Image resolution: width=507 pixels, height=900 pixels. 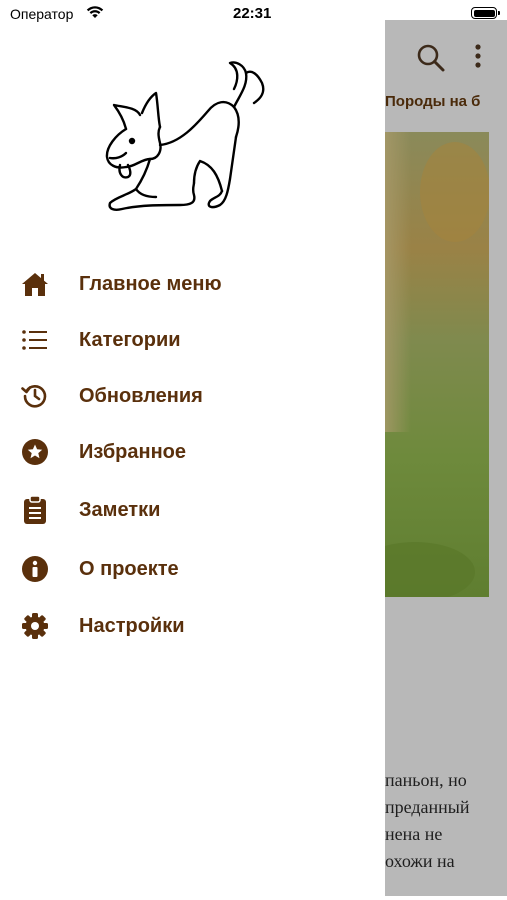 I want to click on gear-icon, so click(x=35, y=626).